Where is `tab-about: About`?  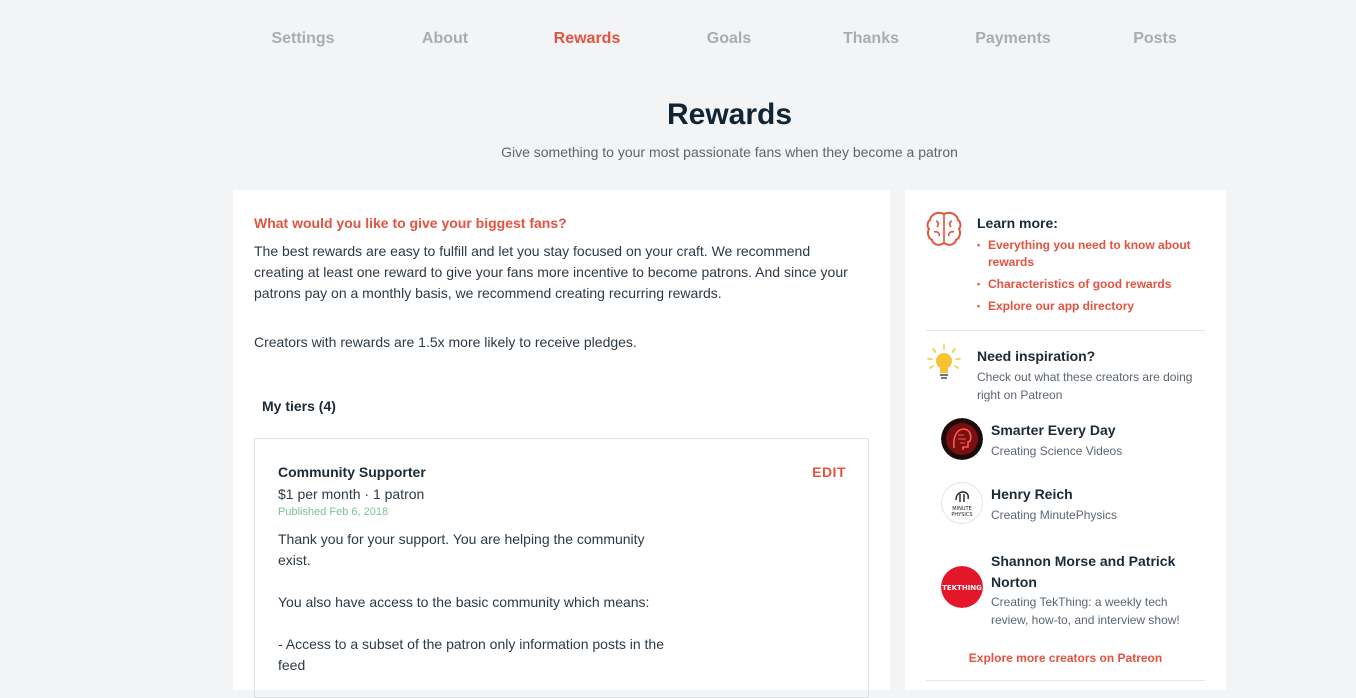
tab-about: About is located at coordinates (445, 39).